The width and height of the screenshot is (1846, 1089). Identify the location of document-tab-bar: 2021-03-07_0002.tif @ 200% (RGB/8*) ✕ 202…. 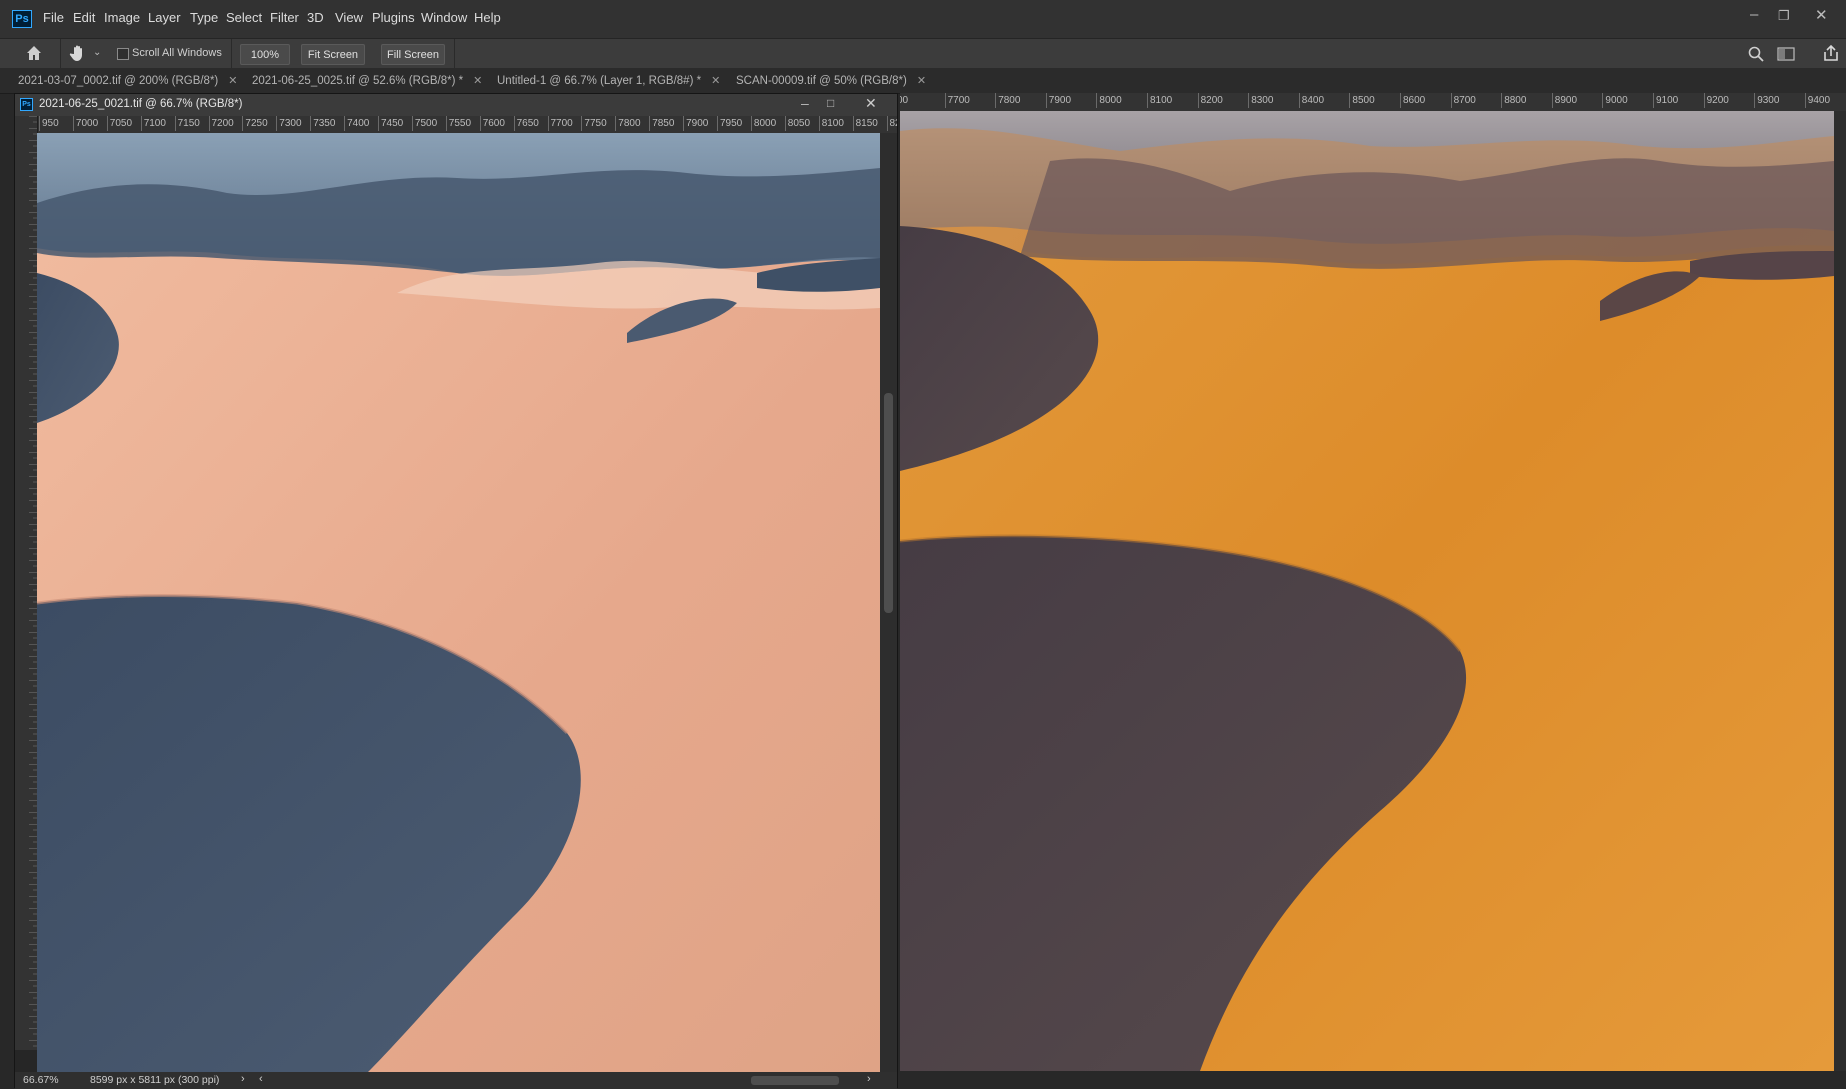
(923, 81).